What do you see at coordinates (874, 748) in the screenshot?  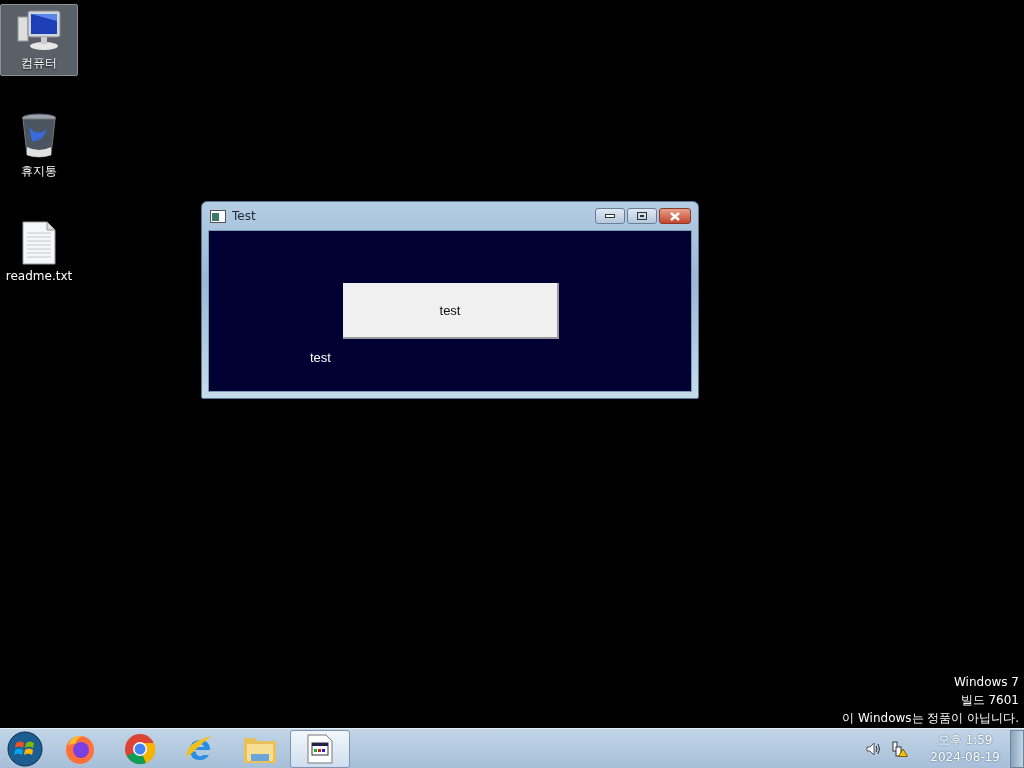 I see `speaker-icon` at bounding box center [874, 748].